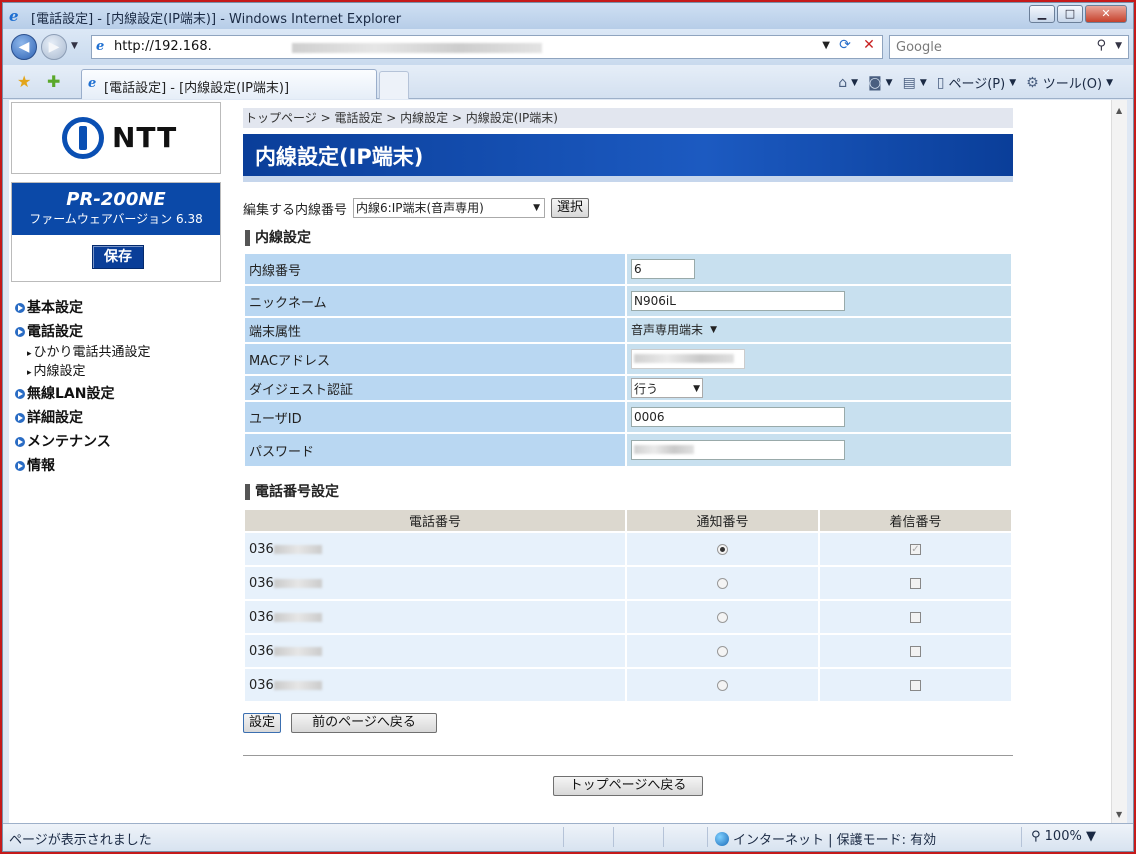 The height and width of the screenshot is (854, 1136). What do you see at coordinates (435, 330) in the screenshot?
I see `terminal-attr-label: 端末属性` at bounding box center [435, 330].